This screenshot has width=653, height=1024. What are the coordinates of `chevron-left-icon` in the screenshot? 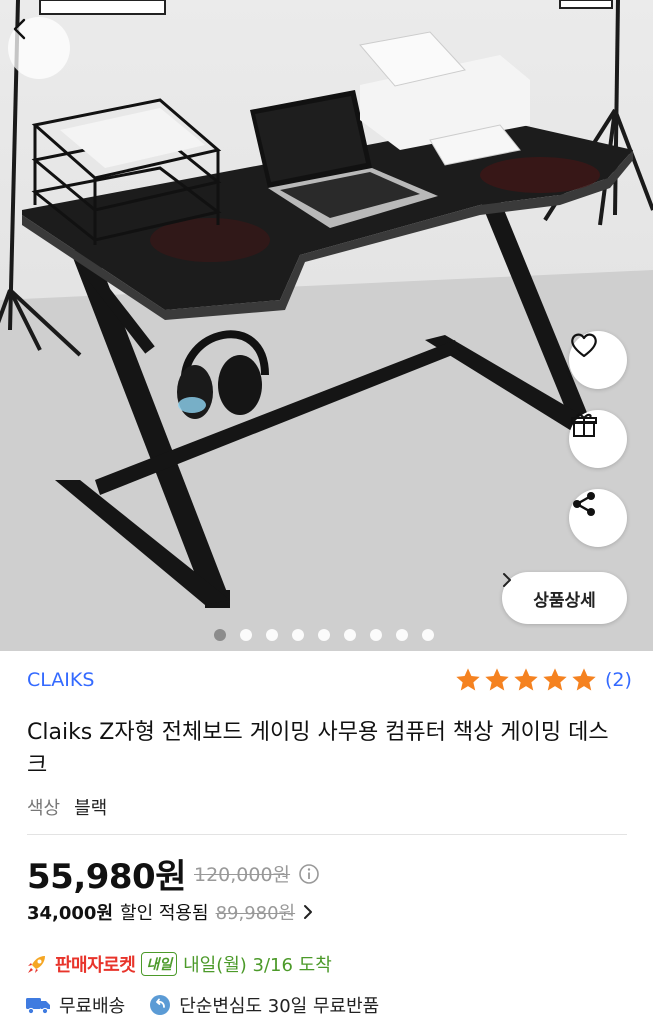 It's located at (19, 29).